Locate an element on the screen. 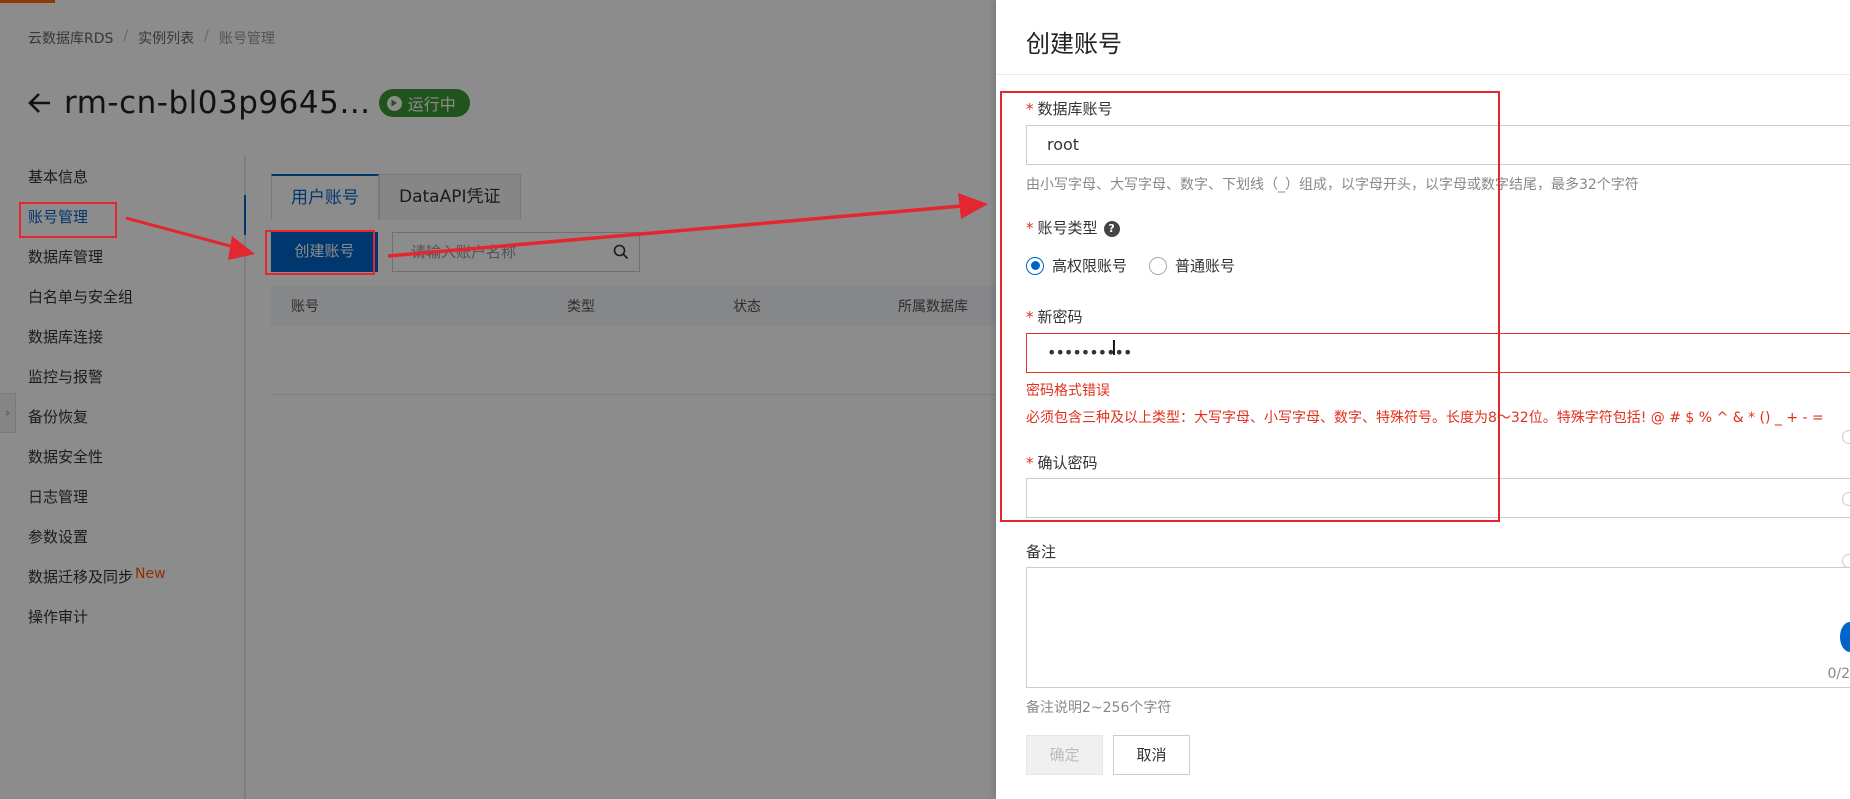 This screenshot has width=1850, height=799. annotation-box-nav is located at coordinates (68, 220).